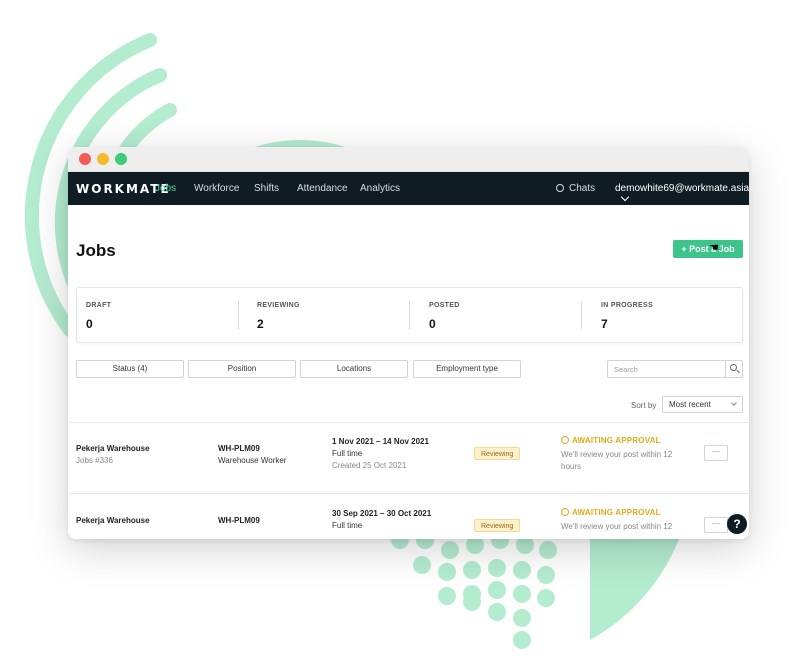  What do you see at coordinates (690, 404) in the screenshot?
I see `sort-value: Most recent` at bounding box center [690, 404].